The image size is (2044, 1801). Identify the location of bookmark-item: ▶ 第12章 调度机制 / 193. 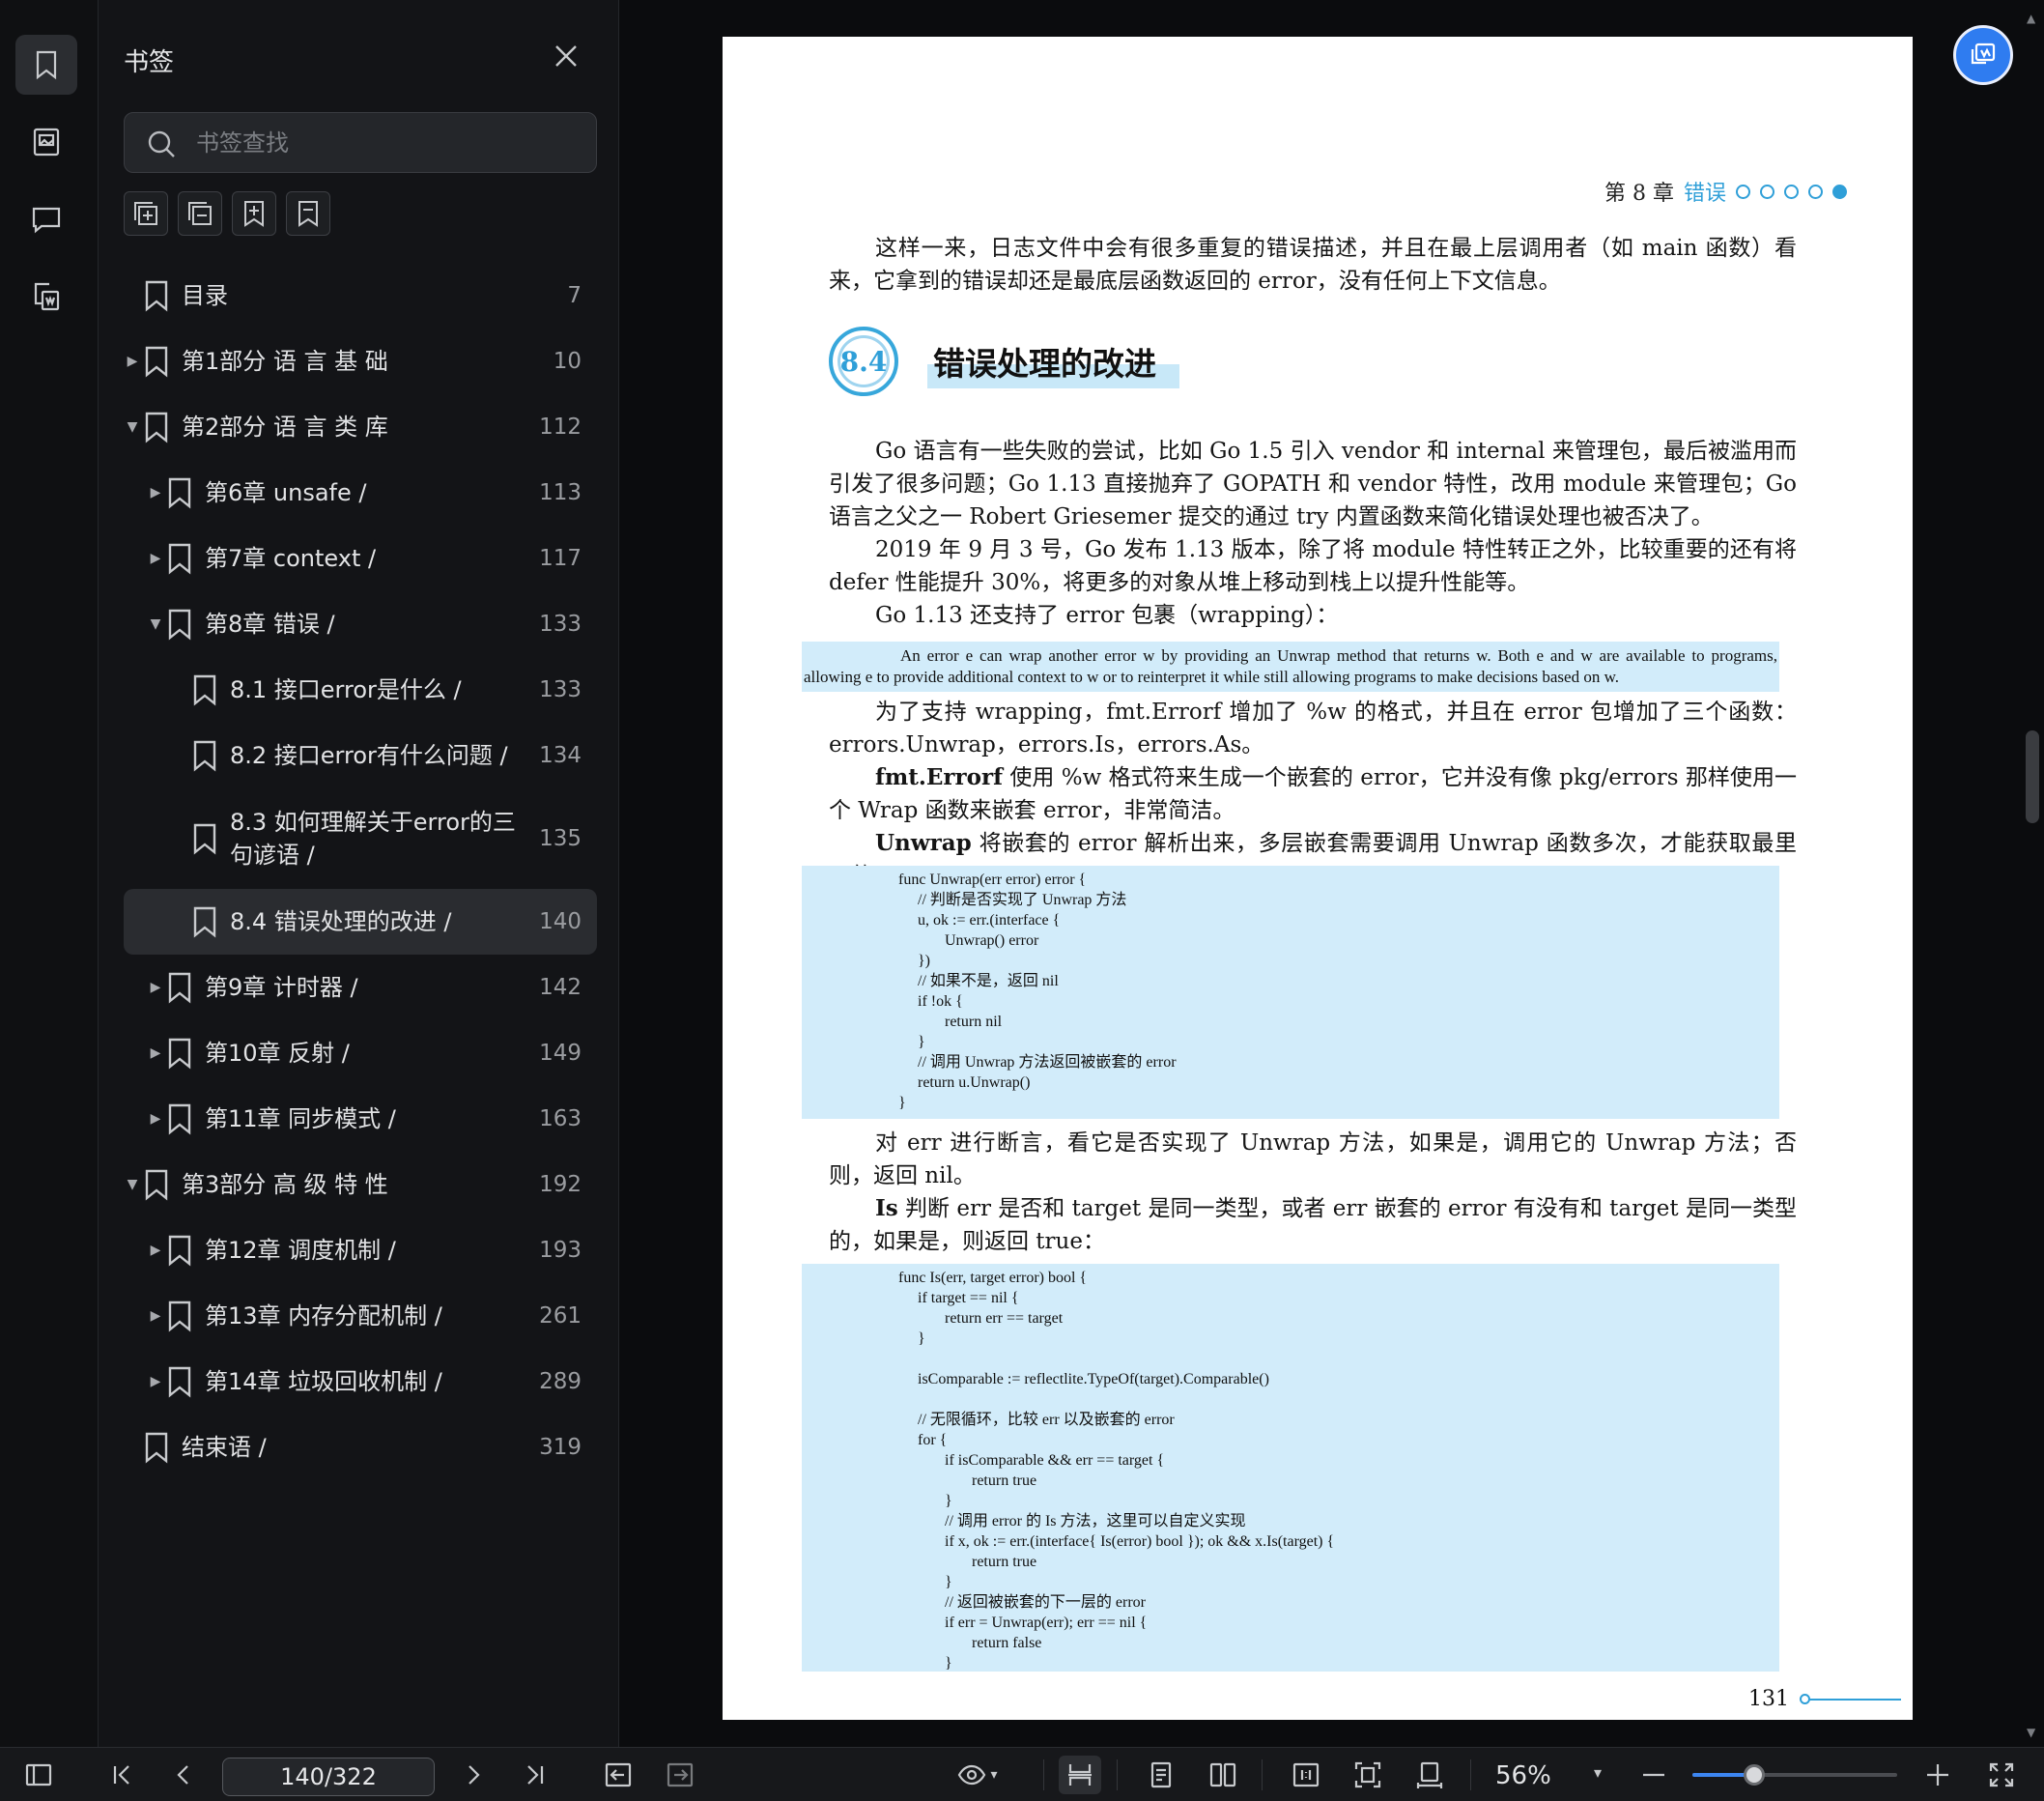
(361, 1250).